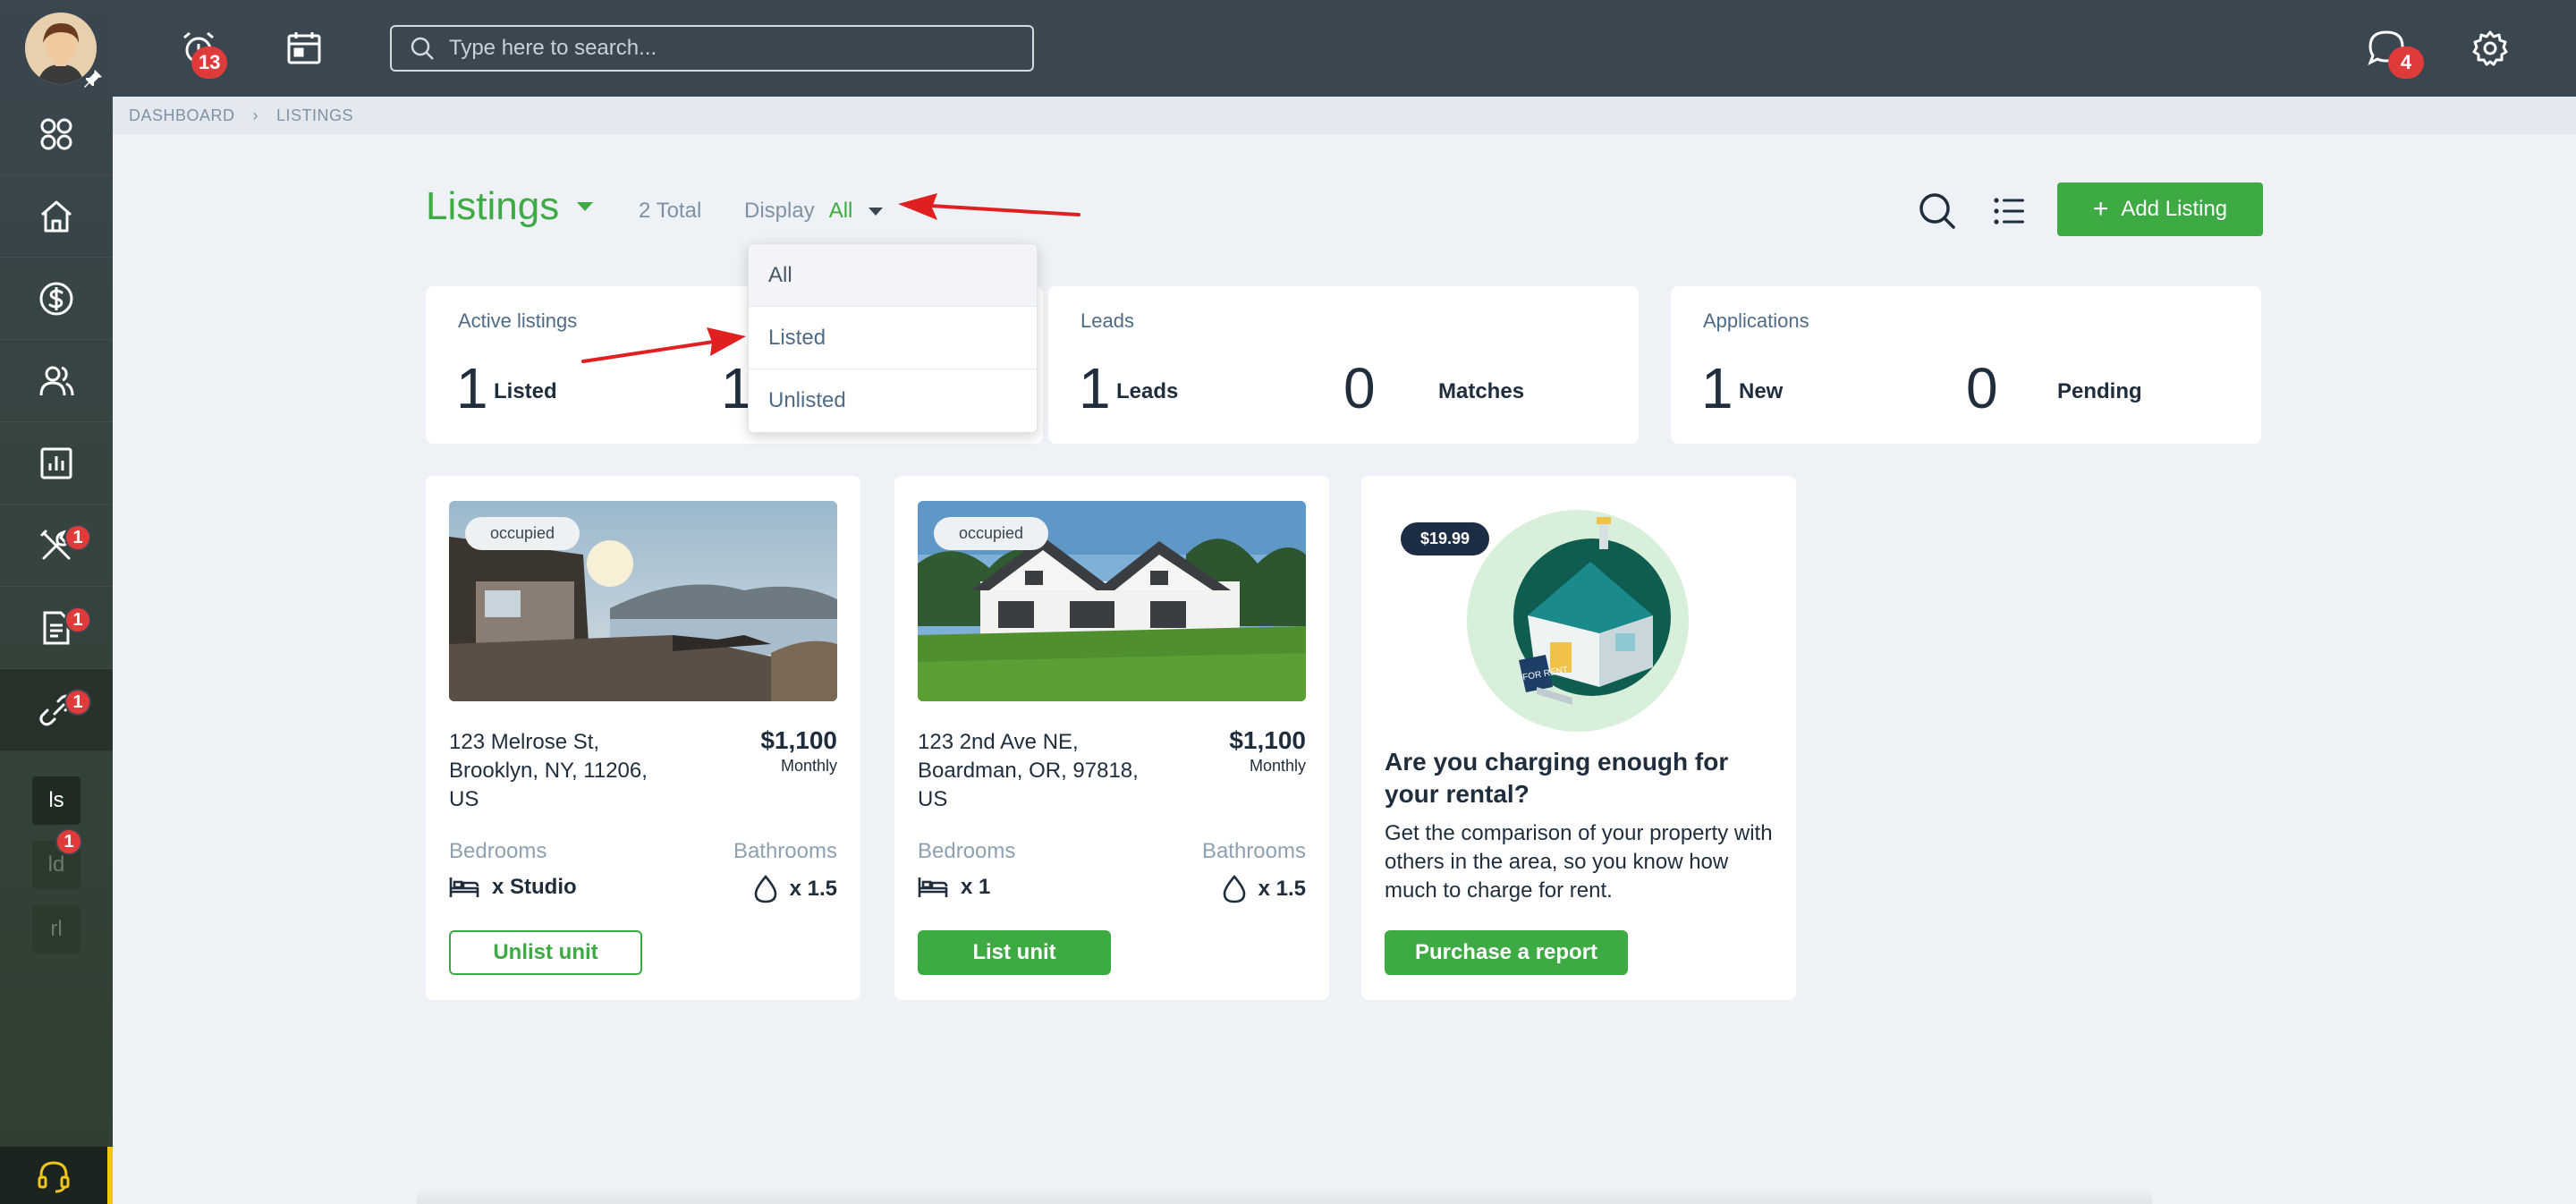  I want to click on listing-period: Monthly, so click(1277, 766).